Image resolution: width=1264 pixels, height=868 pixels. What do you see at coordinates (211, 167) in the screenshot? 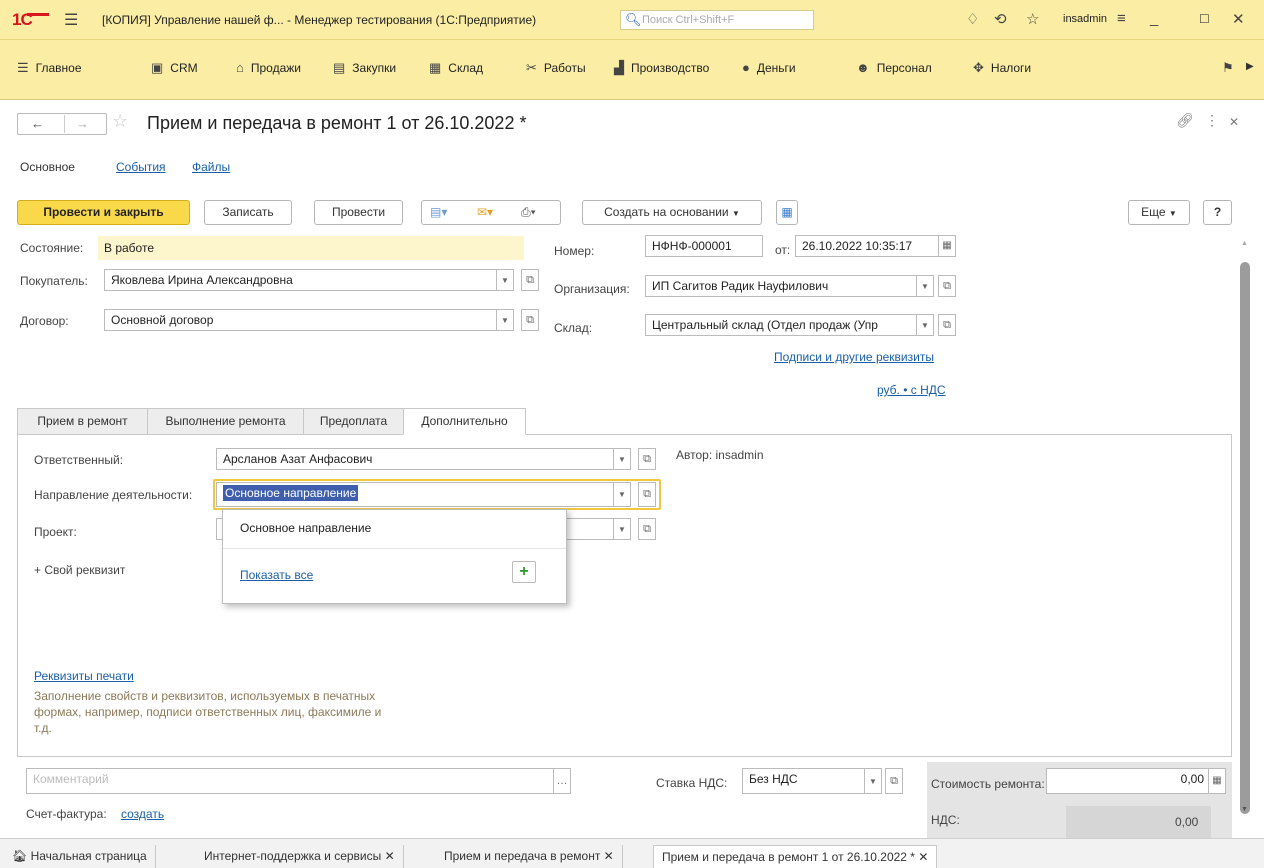
I see `tab-files: Файлы` at bounding box center [211, 167].